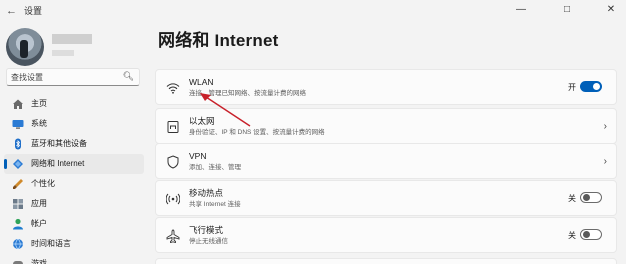 This screenshot has width=626, height=264. Describe the element at coordinates (39, 123) in the screenshot. I see `sidebar-item-label: 系统` at that location.